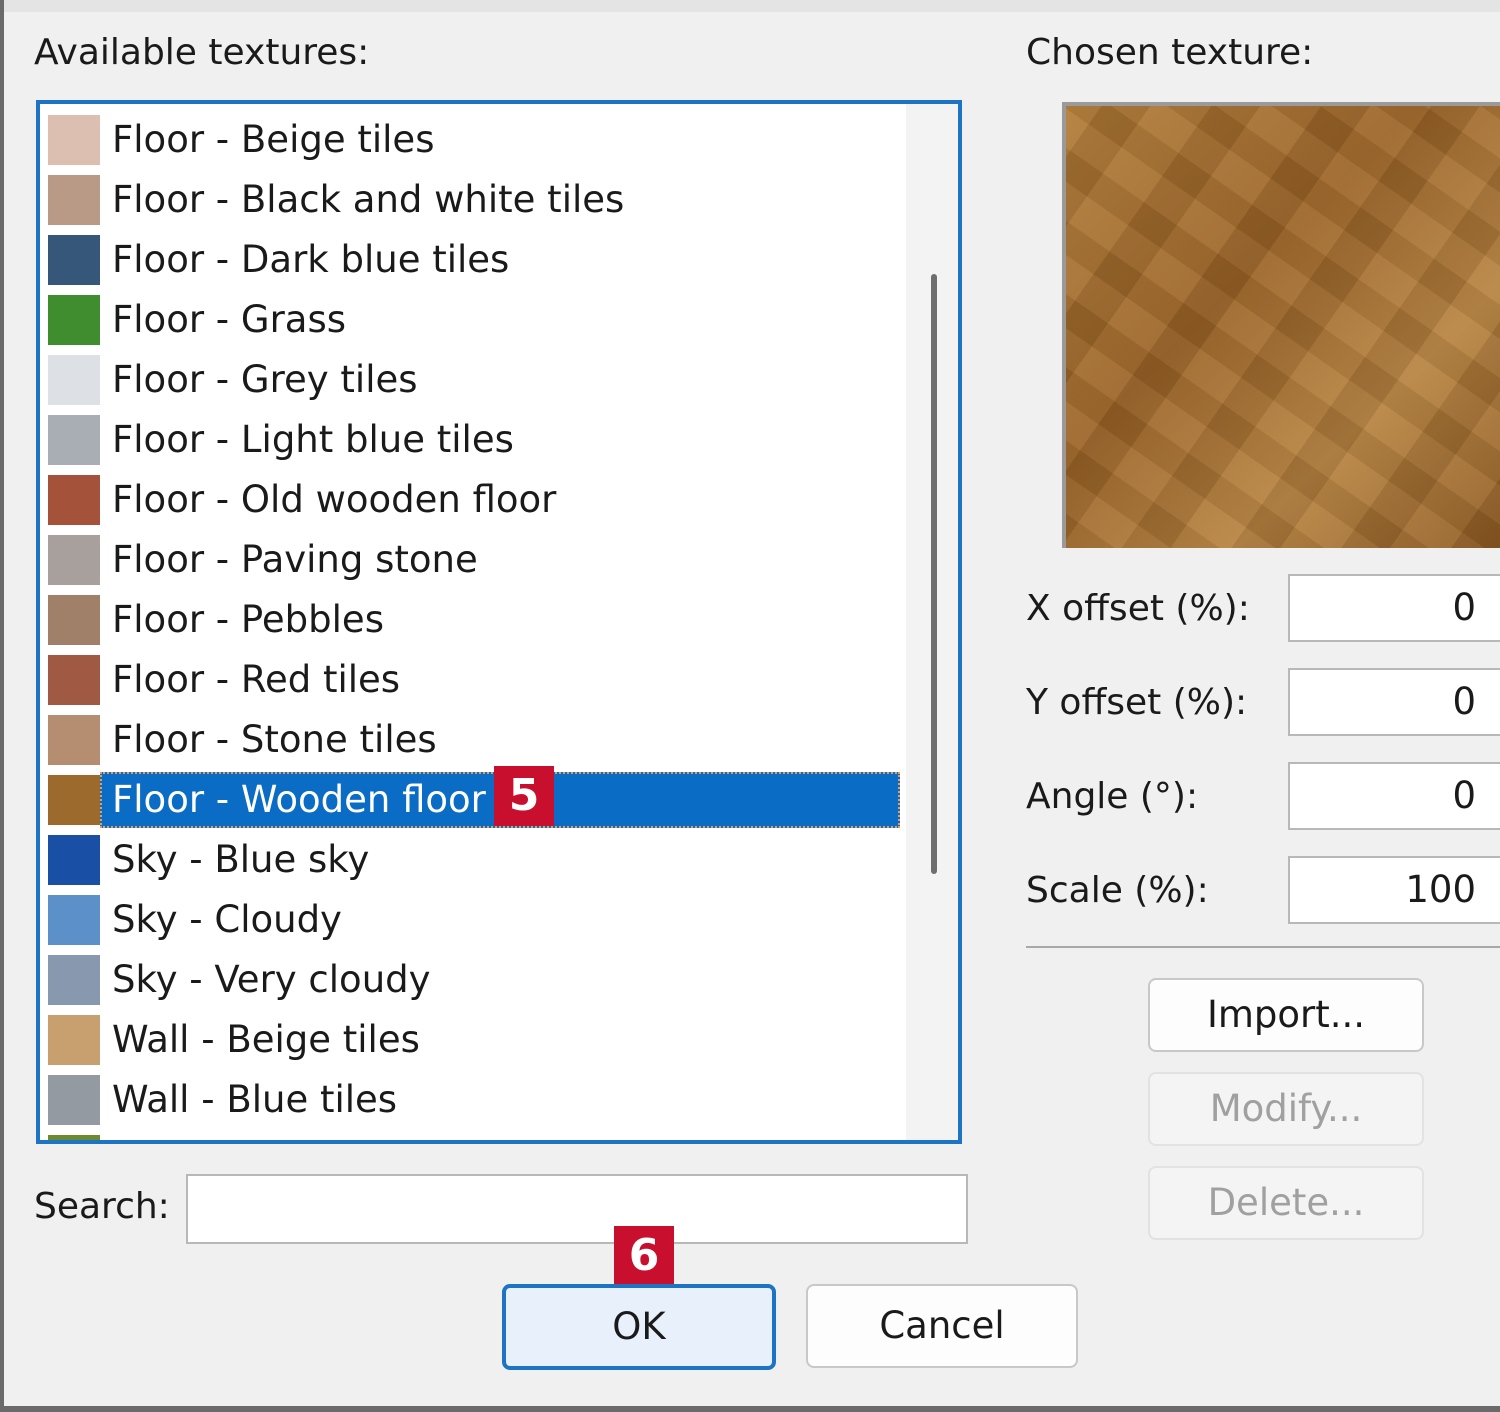 This screenshot has width=1500, height=1412. What do you see at coordinates (472, 1040) in the screenshot?
I see `texture-item: Wall - Beige tiles` at bounding box center [472, 1040].